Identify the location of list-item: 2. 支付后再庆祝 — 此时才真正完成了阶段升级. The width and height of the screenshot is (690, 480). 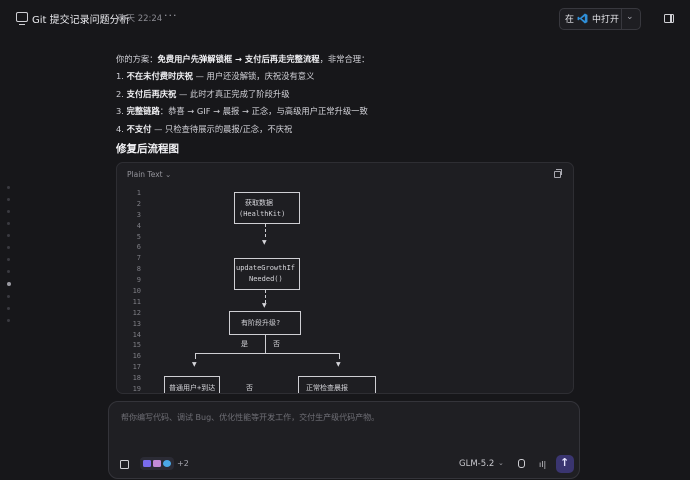
(242, 98).